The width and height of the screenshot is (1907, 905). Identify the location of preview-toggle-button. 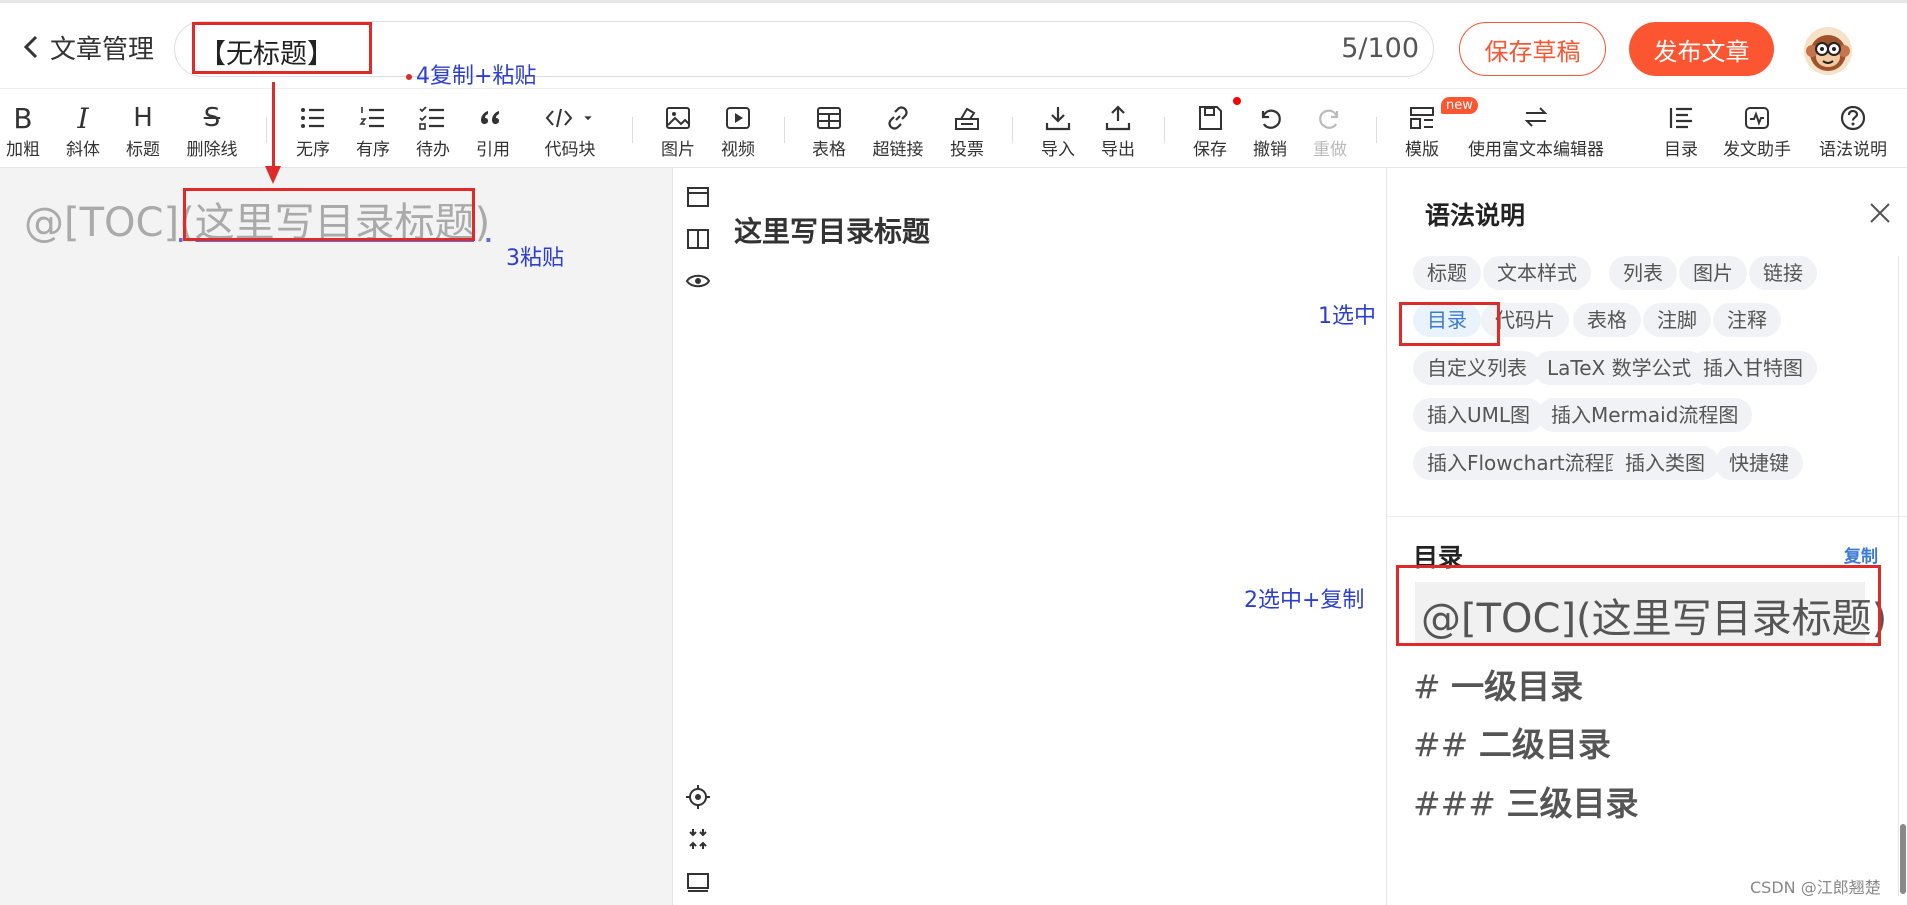
(698, 281).